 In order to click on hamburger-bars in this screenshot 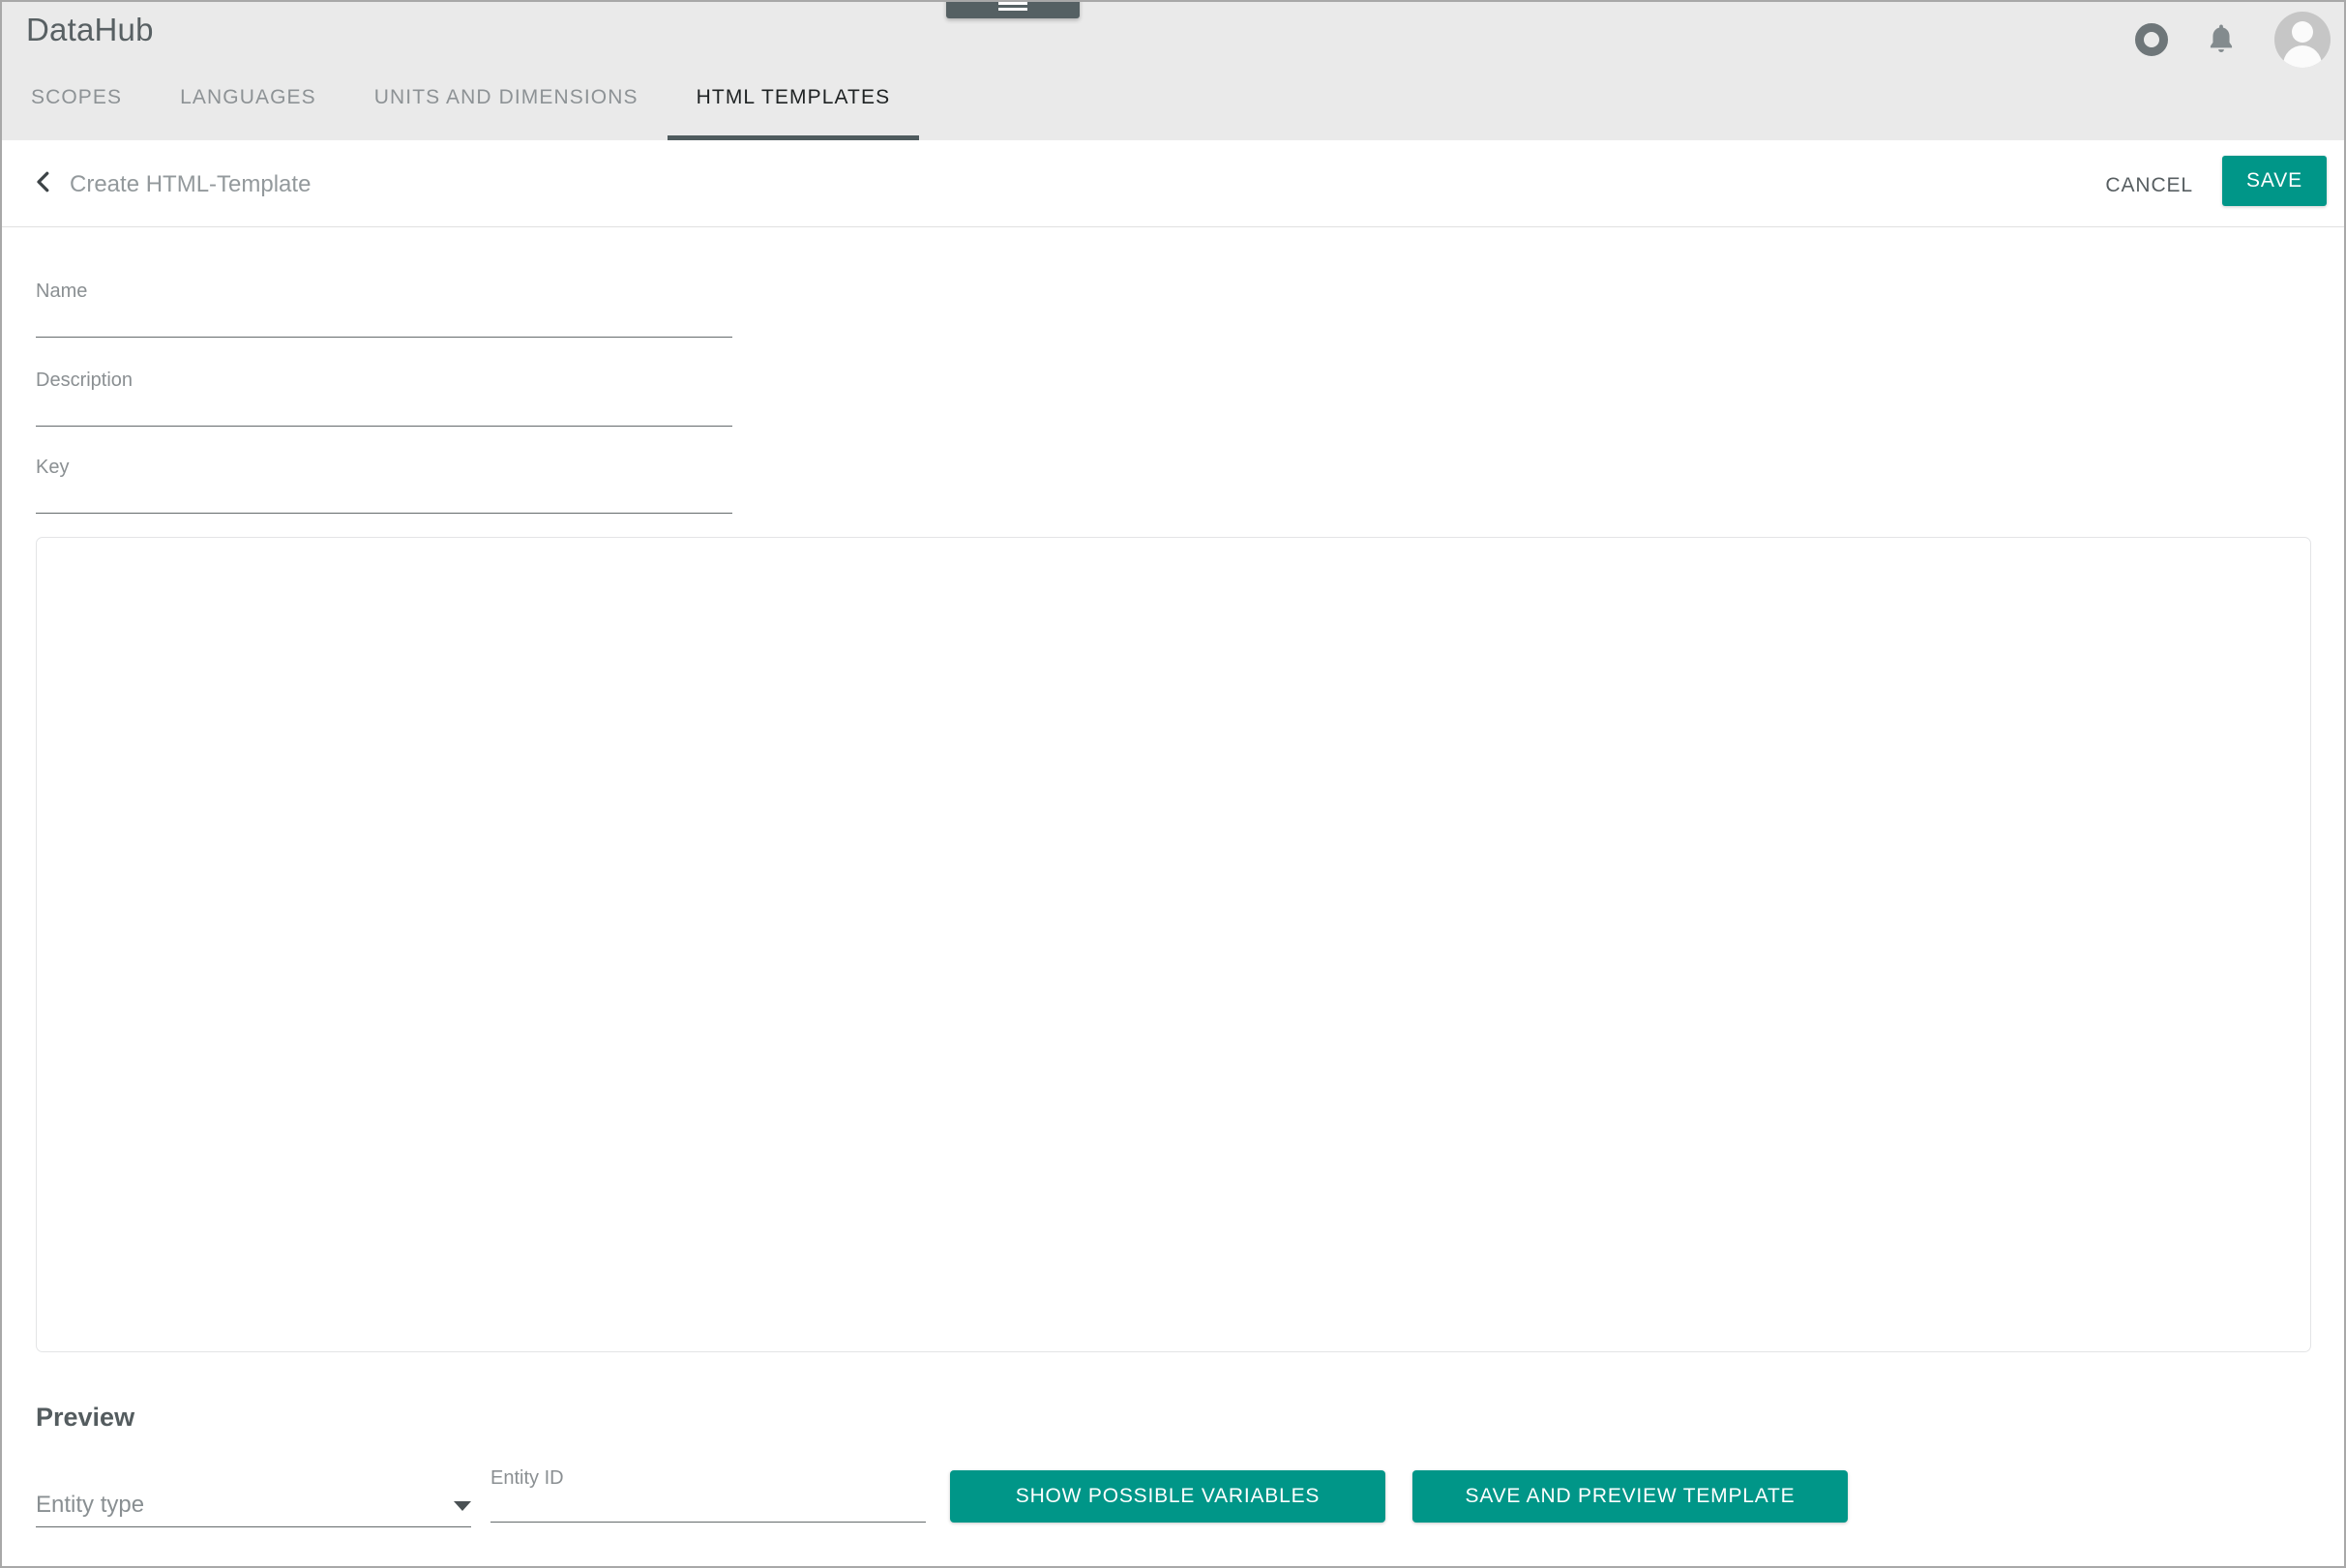, I will do `click(1012, 8)`.